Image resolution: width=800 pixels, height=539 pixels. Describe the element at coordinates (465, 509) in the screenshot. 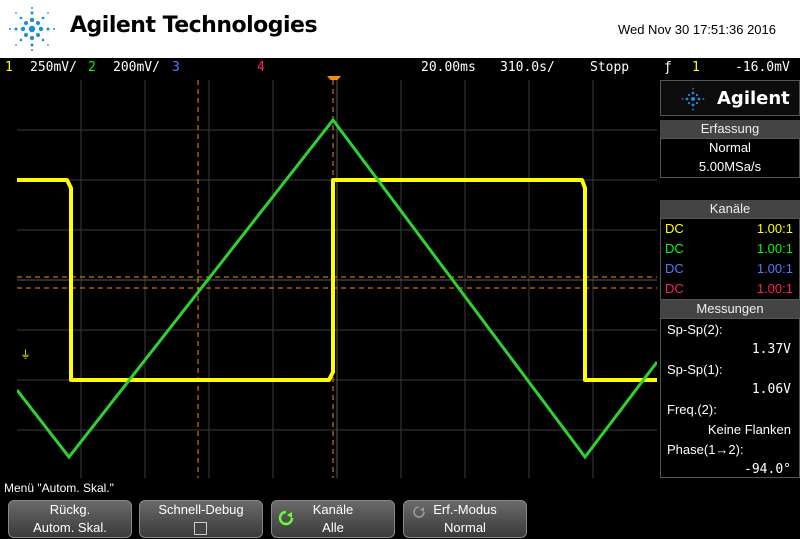

I see `softkey-4-label: Erf.-Modus` at that location.